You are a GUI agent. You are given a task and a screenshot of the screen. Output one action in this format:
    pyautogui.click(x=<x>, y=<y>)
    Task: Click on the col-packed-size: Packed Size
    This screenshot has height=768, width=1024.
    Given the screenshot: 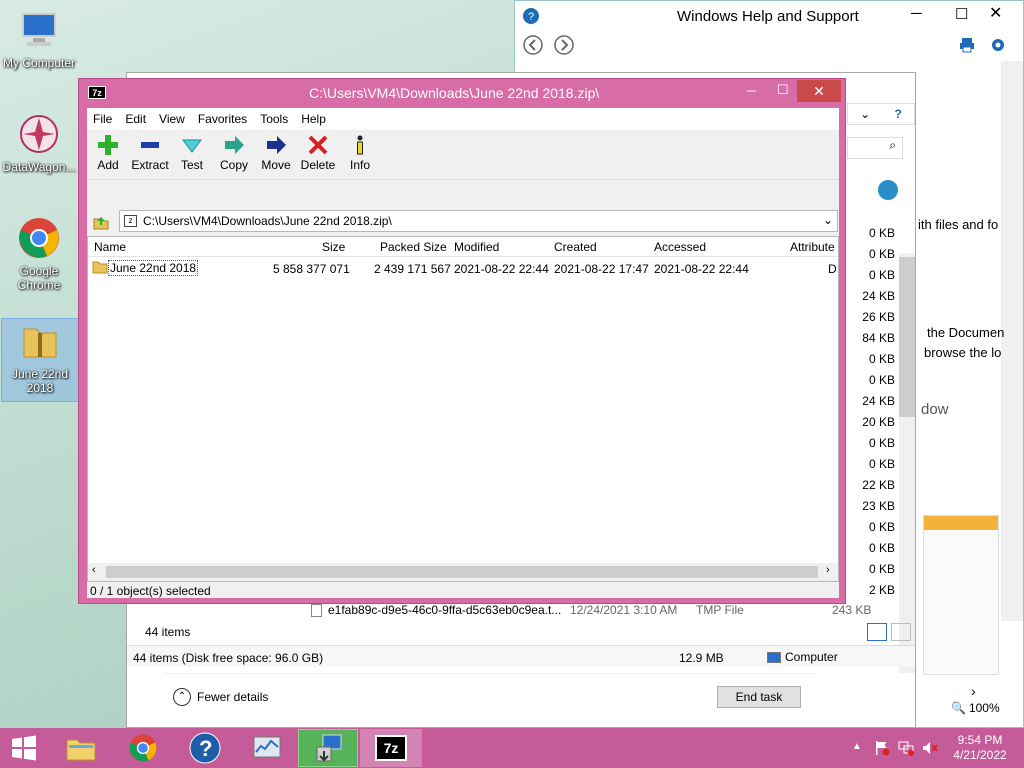 What is the action you would take?
    pyautogui.click(x=413, y=247)
    